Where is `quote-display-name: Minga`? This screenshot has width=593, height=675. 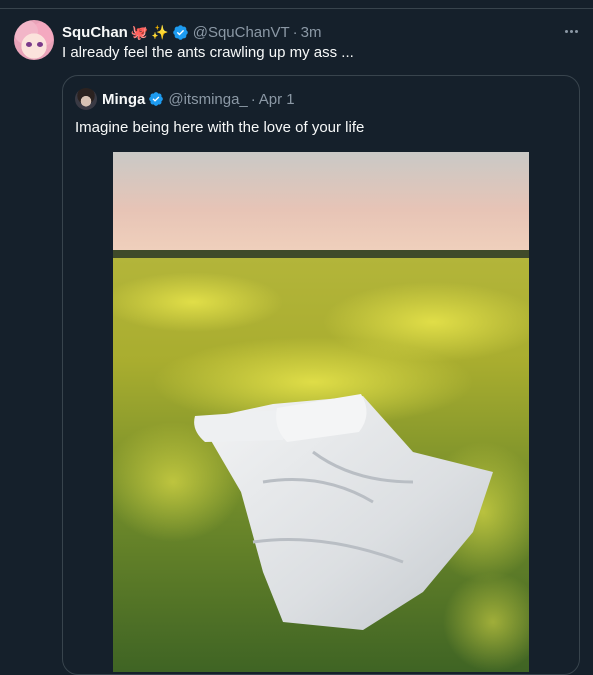 quote-display-name: Minga is located at coordinates (123, 99).